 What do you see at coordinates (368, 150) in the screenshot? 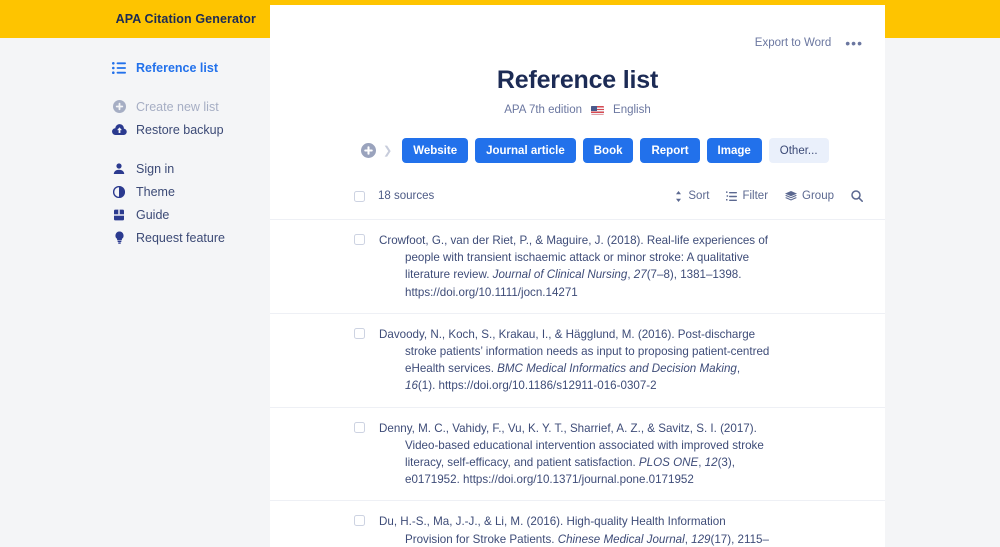
I see `add-source-icon` at bounding box center [368, 150].